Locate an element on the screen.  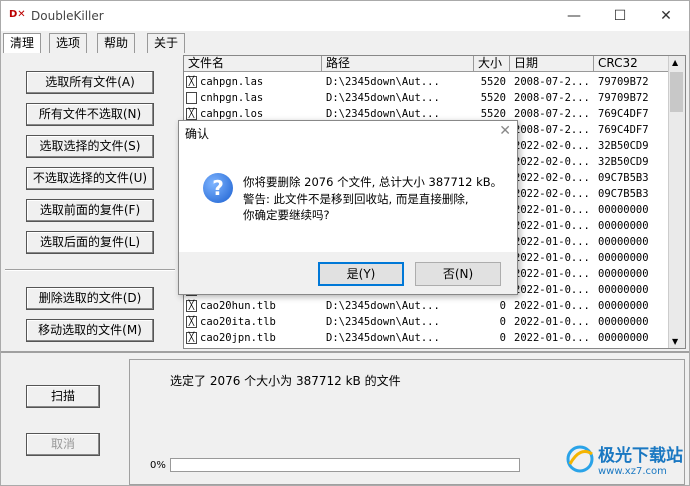
dialog-message-line2: 警告: 此文件不是移到回收站, 而是直接删除, is located at coordinates (356, 199).